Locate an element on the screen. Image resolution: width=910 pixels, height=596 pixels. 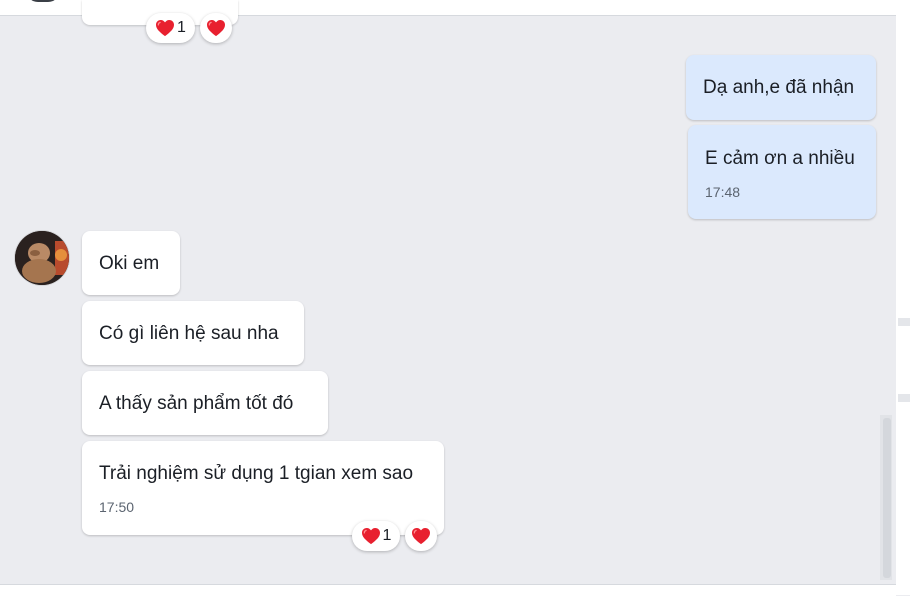
avatar-image is located at coordinates (42, 258).